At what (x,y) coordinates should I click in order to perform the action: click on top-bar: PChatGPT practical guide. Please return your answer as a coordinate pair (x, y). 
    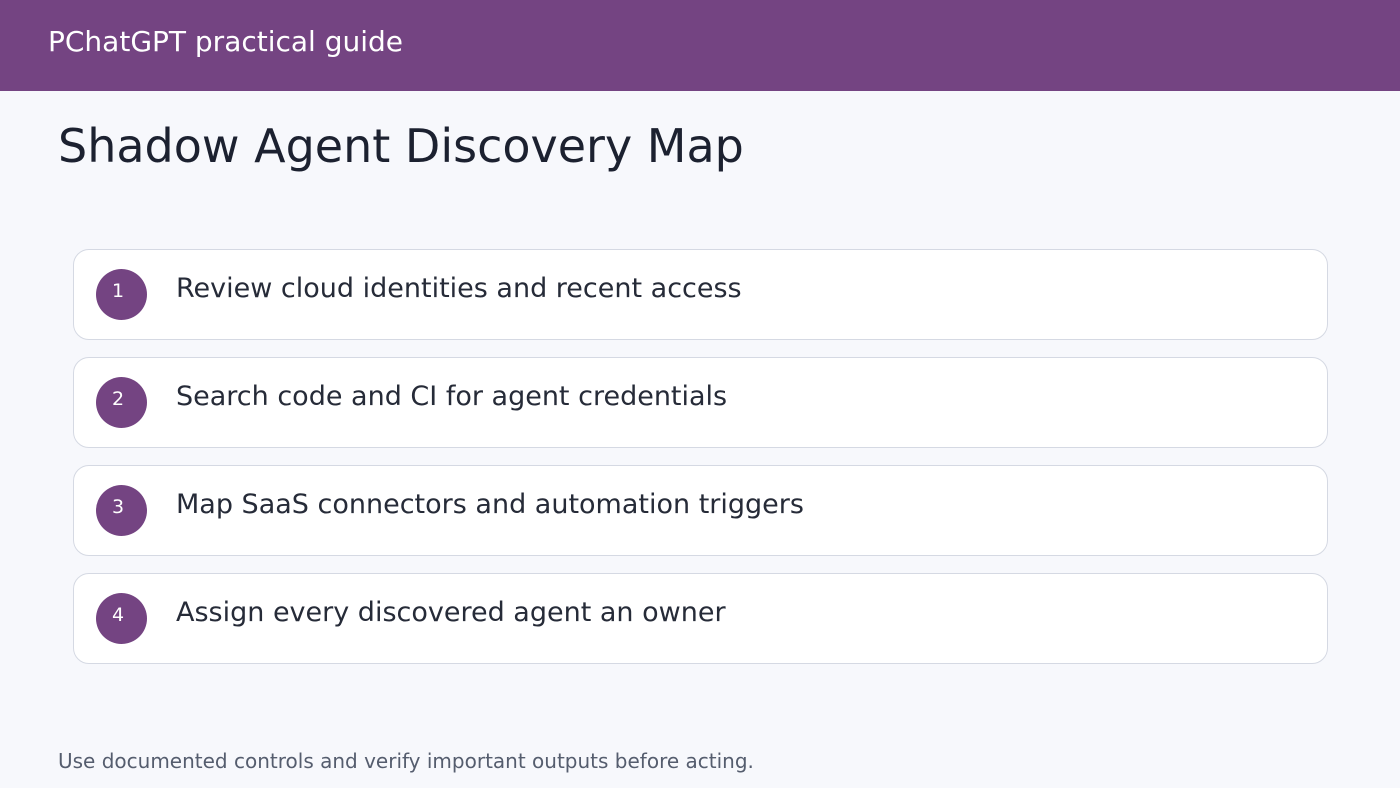
    Looking at the image, I should click on (700, 45).